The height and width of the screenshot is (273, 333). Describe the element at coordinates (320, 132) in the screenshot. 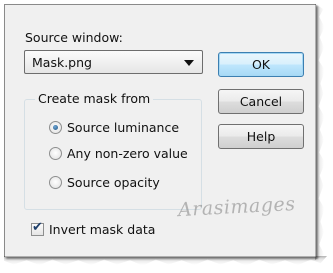

I see `torn-edge-right` at that location.